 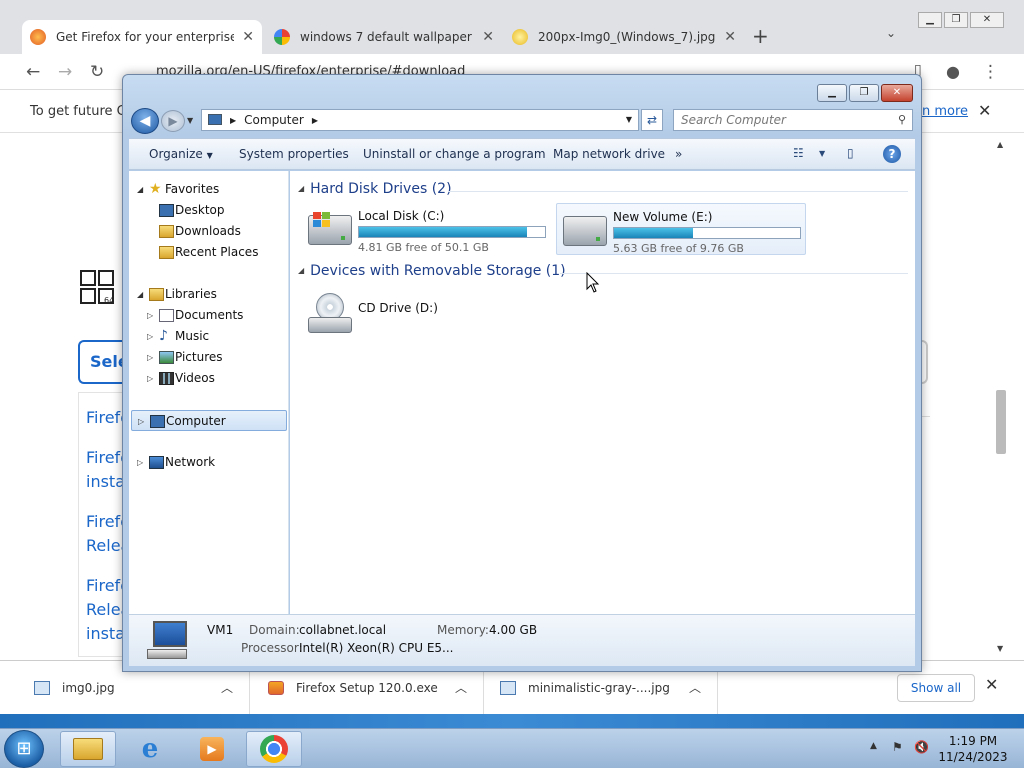 What do you see at coordinates (274, 749) in the screenshot?
I see `taskbar-chrome` at bounding box center [274, 749].